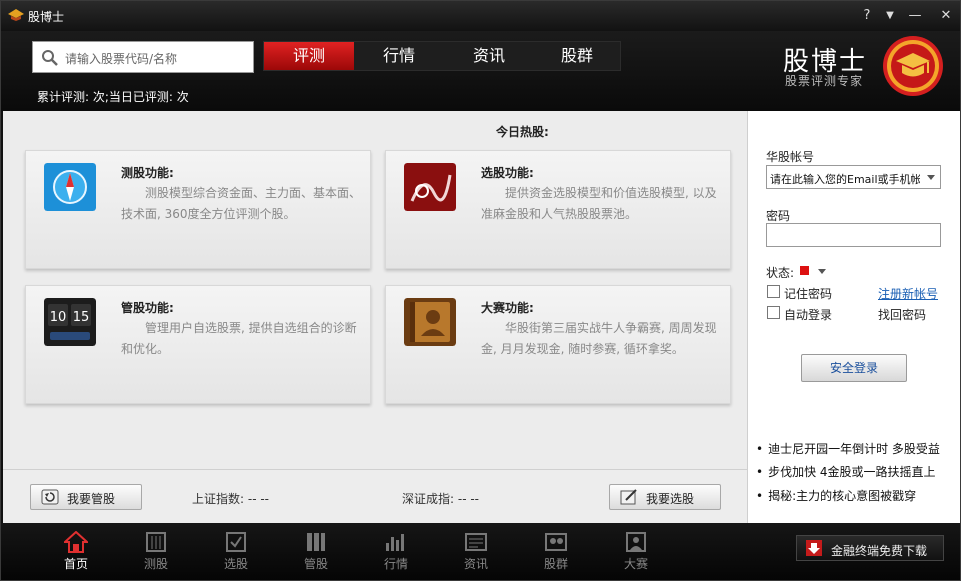  I want to click on recover-password-link: 找回密码, so click(902, 314).